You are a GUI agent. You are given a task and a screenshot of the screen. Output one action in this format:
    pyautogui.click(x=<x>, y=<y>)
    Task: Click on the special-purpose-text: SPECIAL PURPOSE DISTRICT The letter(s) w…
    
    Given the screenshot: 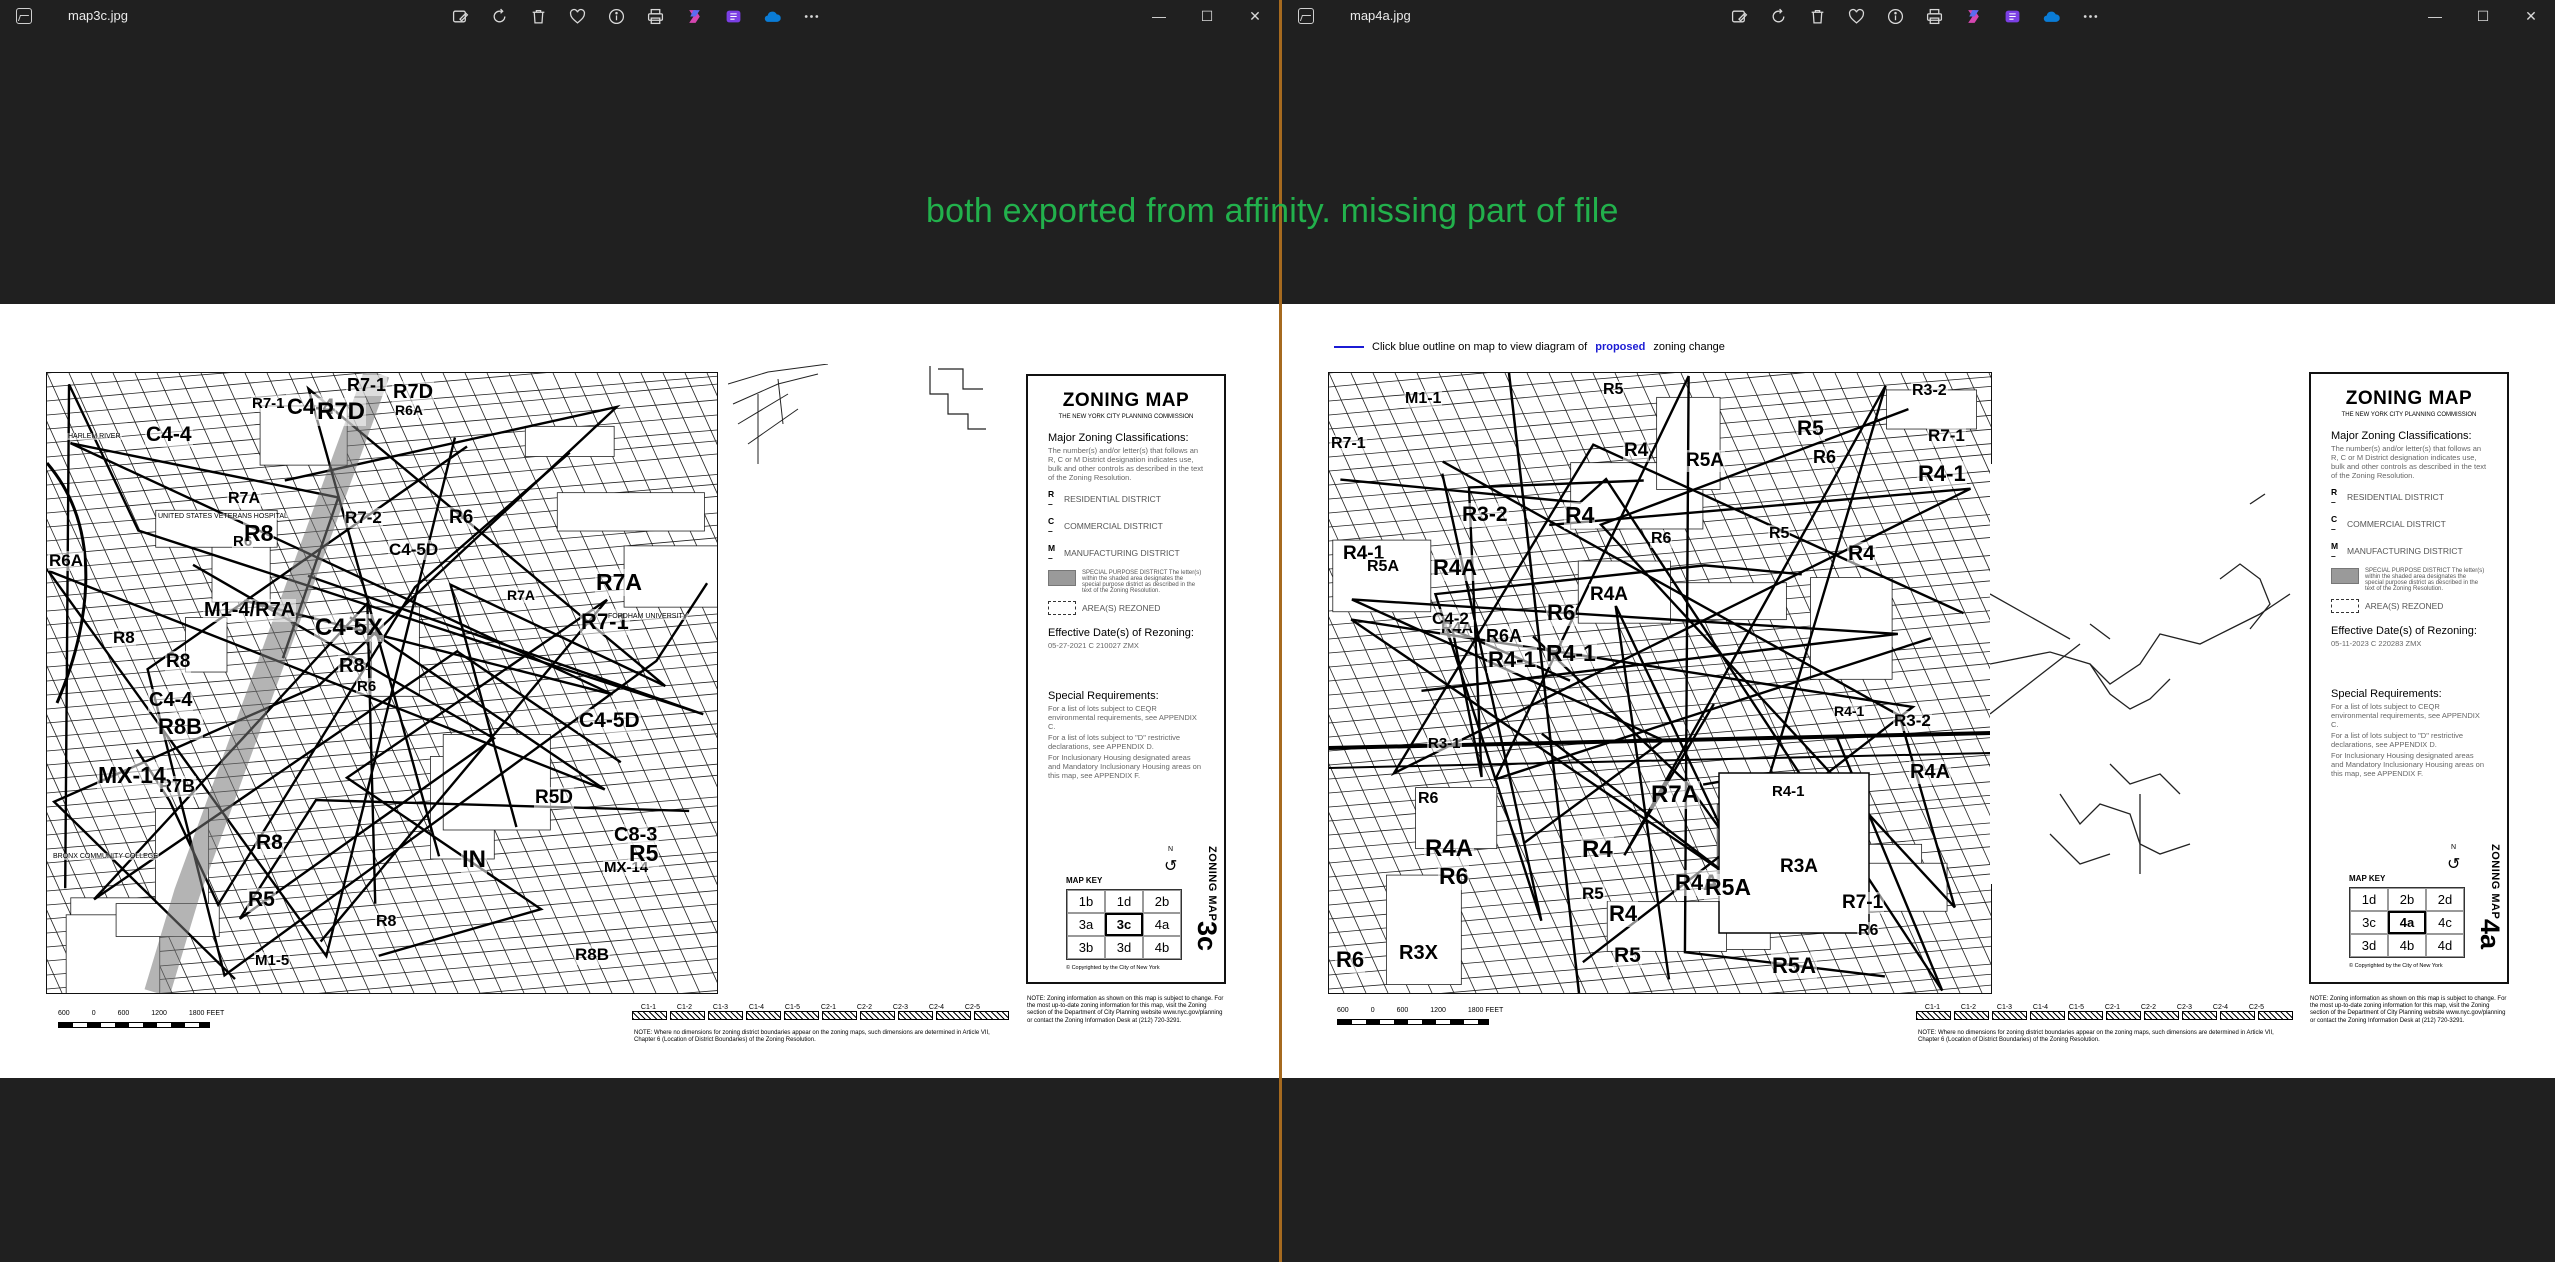 What is the action you would take?
    pyautogui.click(x=2425, y=580)
    